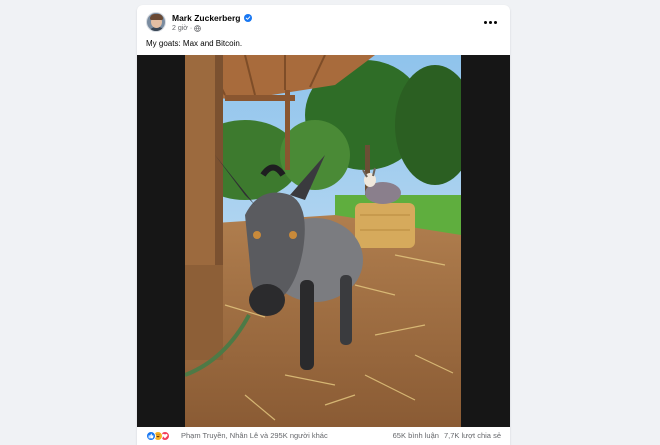 Image resolution: width=660 pixels, height=445 pixels. What do you see at coordinates (194, 43) in the screenshot?
I see `post-caption: My goats: Max and Bitcoin.` at bounding box center [194, 43].